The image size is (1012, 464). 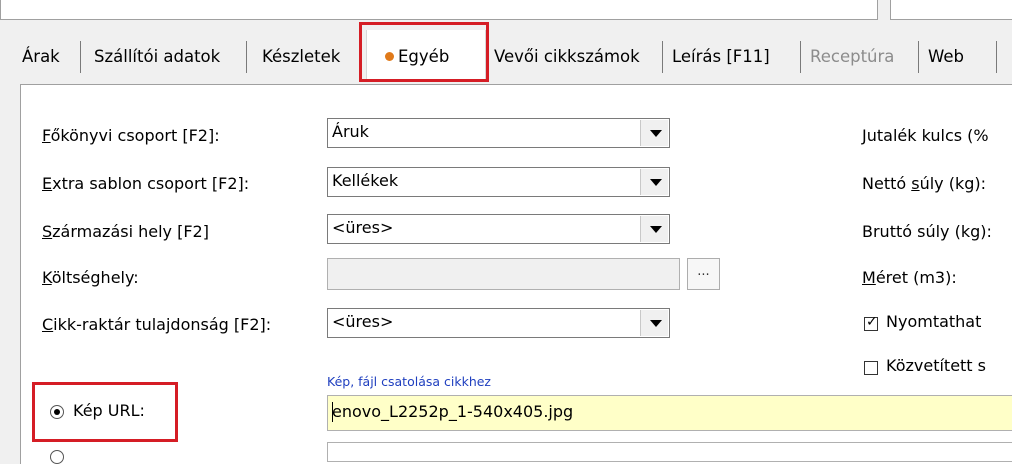 I want to click on label-netto-suly: Nettó súly (kg):, so click(x=924, y=183).